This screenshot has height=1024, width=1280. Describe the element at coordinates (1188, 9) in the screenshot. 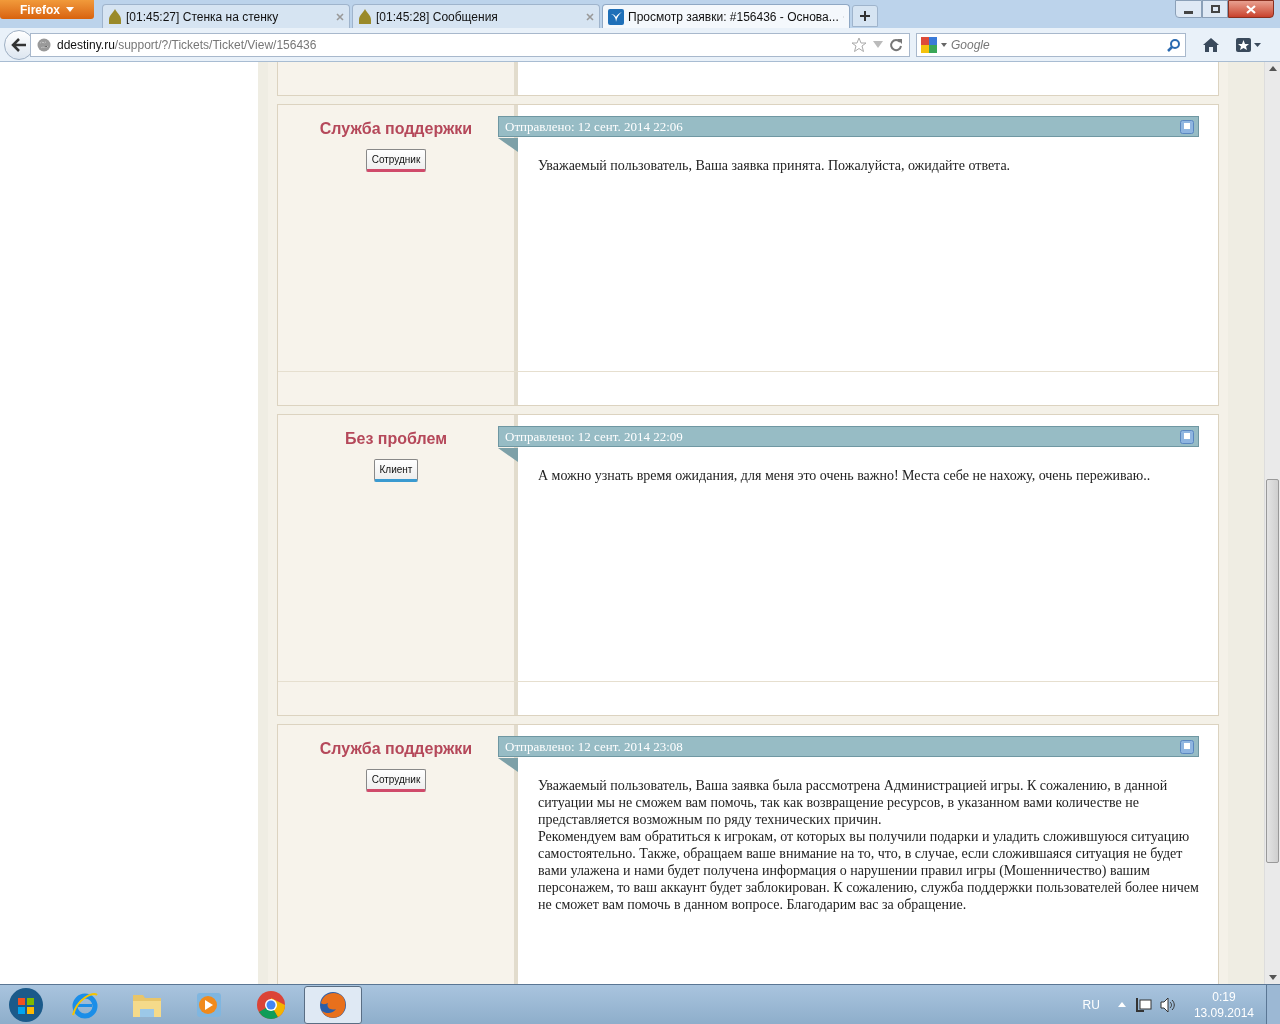

I see `minimize-button` at that location.